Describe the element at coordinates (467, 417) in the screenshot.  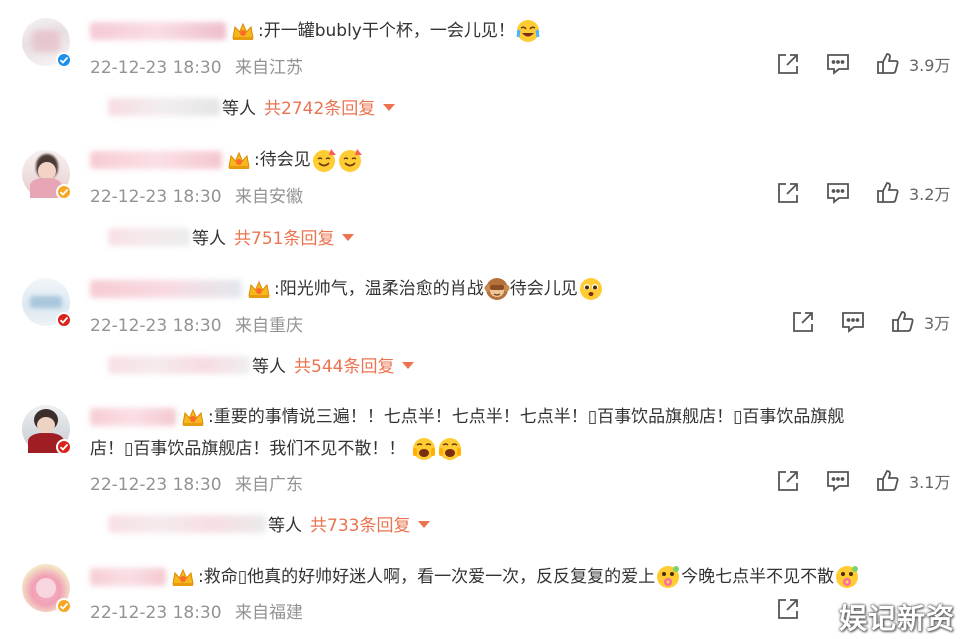
I see `comment-text-line-1: :重要的事情说三遍！！七点半！七点半！七点半！▯百事饮品旗舰店！▯百事饮品旗舰` at that location.